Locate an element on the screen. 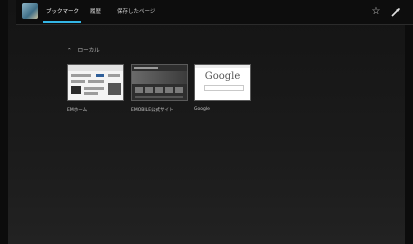  thumb-search-box is located at coordinates (224, 88).